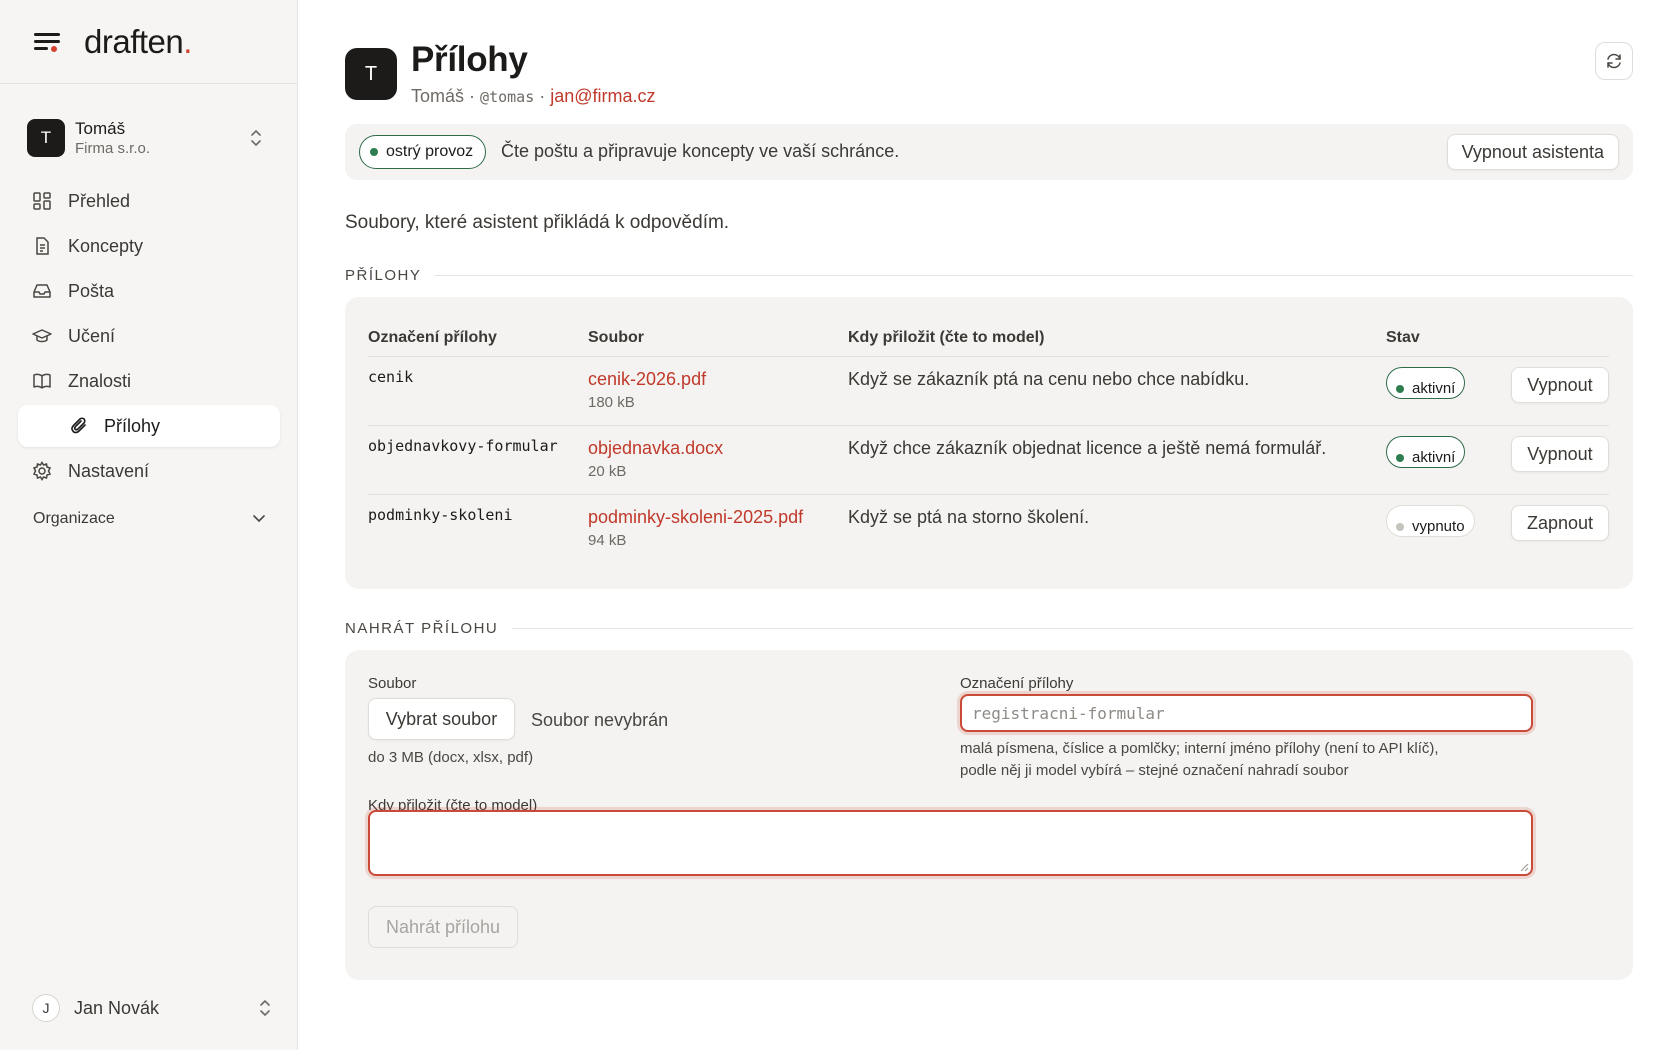 The height and width of the screenshot is (1050, 1680). What do you see at coordinates (392, 683) in the screenshot?
I see `file-field-label: Soubor` at bounding box center [392, 683].